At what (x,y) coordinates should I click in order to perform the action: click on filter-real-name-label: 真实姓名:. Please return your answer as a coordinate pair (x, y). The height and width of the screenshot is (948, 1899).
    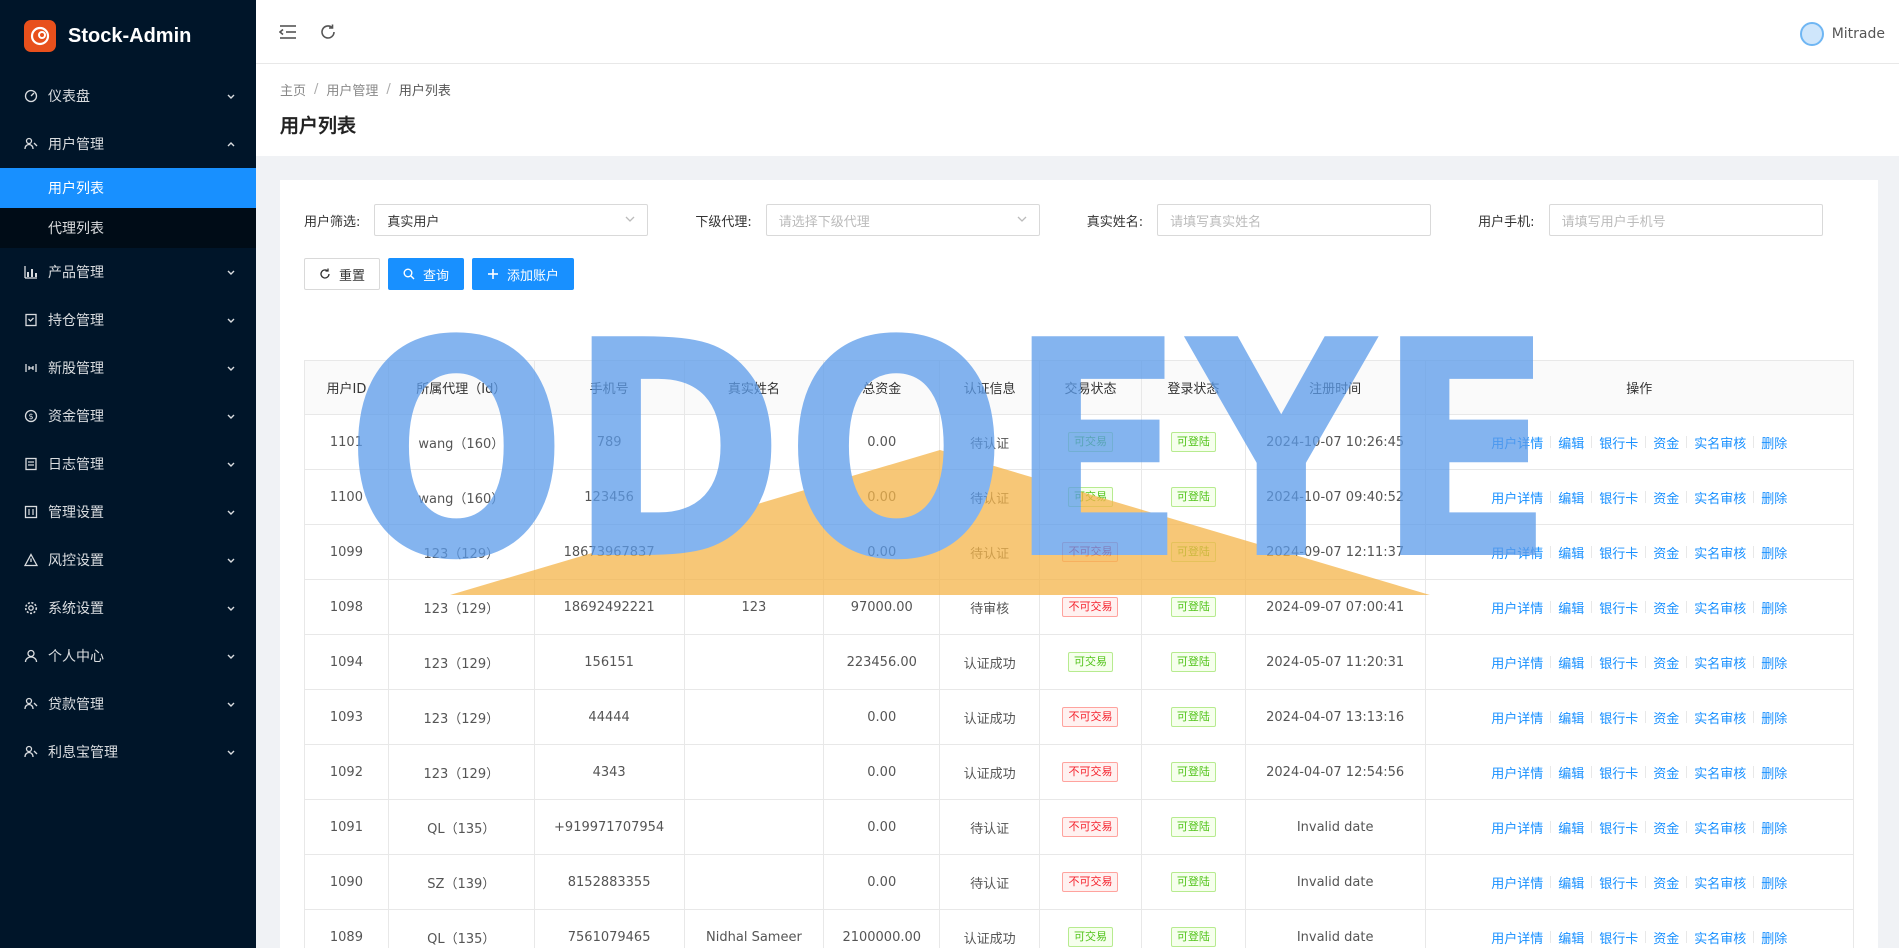
    Looking at the image, I should click on (1115, 222).